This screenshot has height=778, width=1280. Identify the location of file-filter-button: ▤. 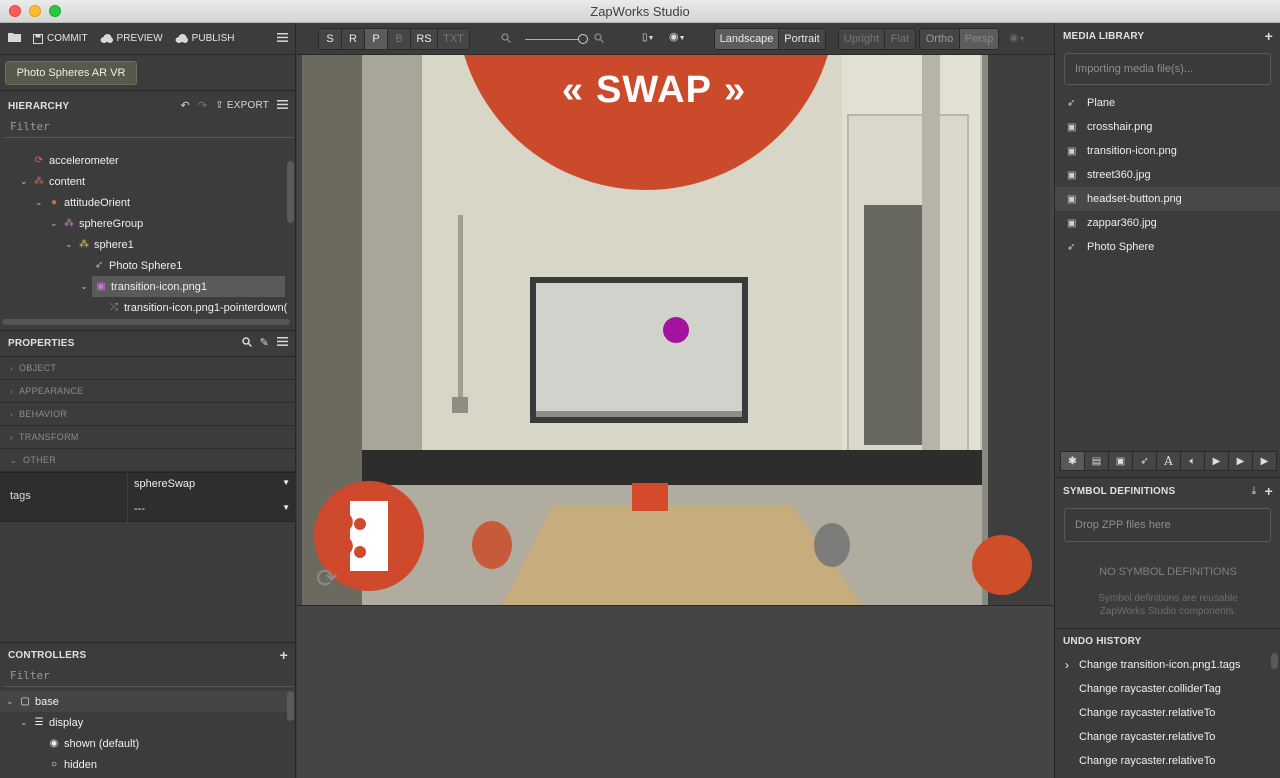
(1096, 461).